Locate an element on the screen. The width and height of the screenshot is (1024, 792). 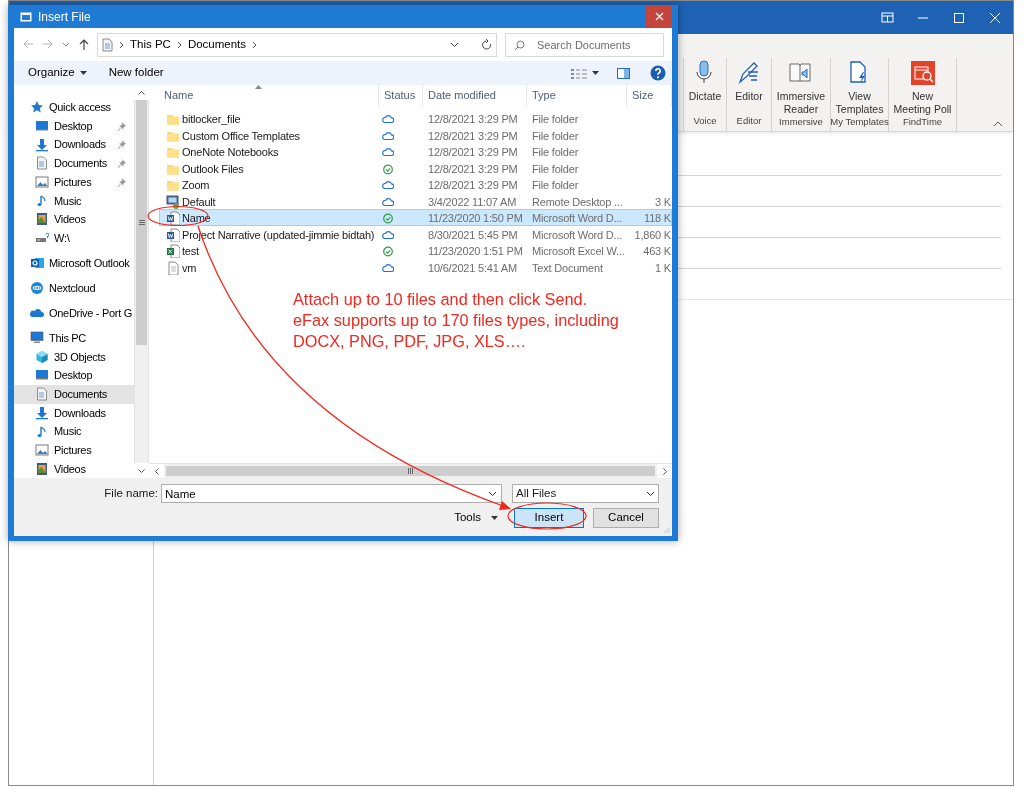
help-icon is located at coordinates (658, 73).